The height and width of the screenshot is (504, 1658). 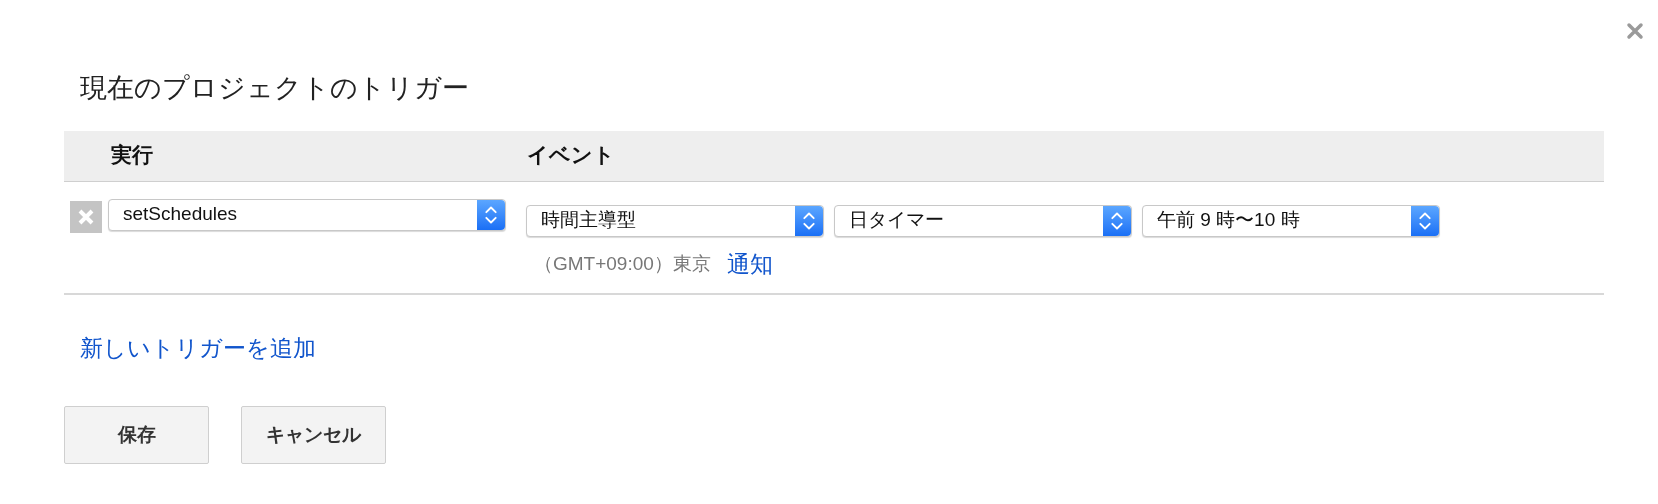 I want to click on save-button: 保存, so click(x=136, y=434).